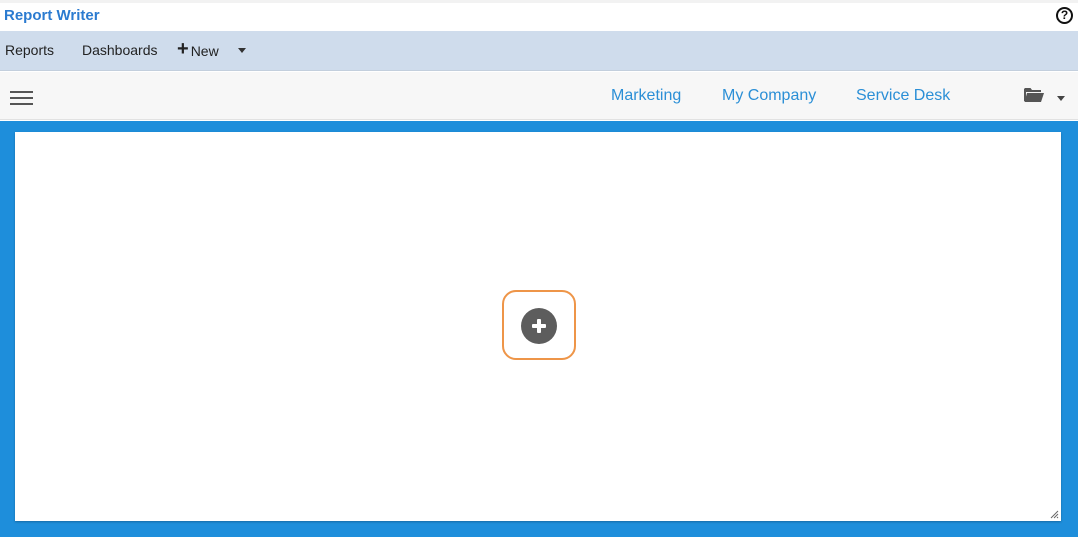  I want to click on menu-bar: Reports Dashboards + New, so click(539, 51).